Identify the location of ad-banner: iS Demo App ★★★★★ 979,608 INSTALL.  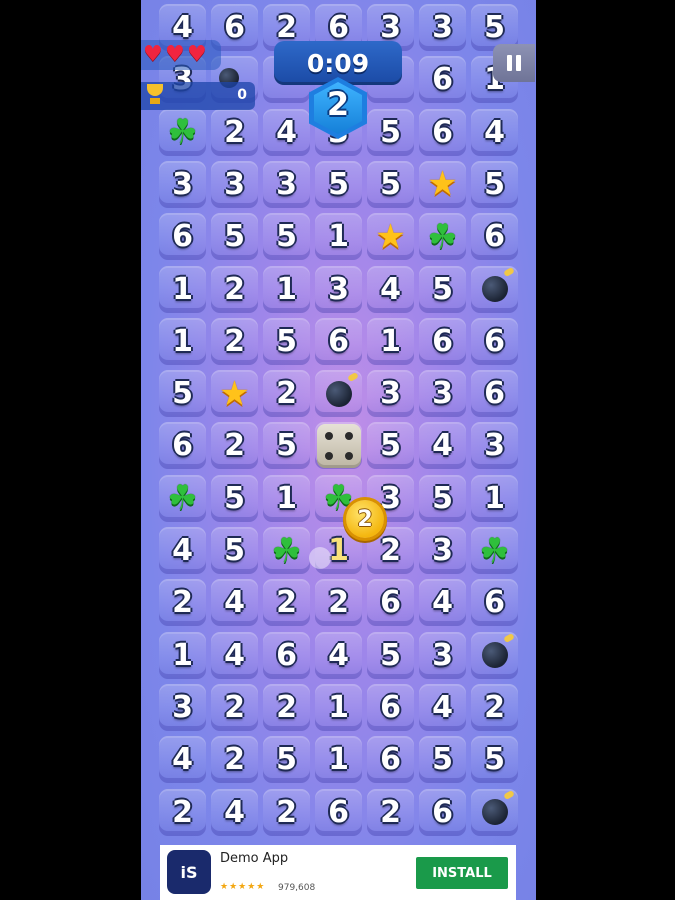
(338, 872).